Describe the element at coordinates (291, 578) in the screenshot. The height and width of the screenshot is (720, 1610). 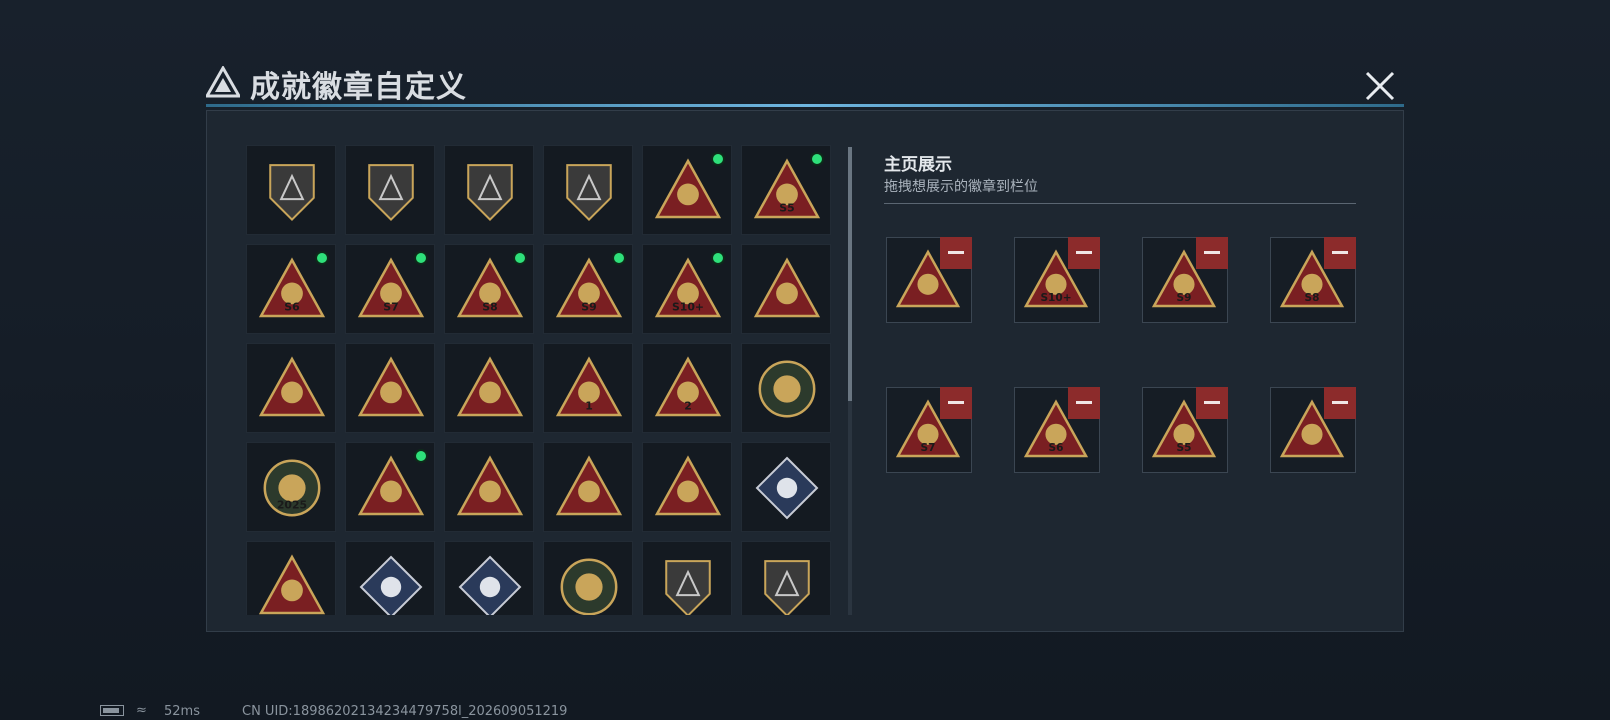
I see `badge-cell-diver` at that location.